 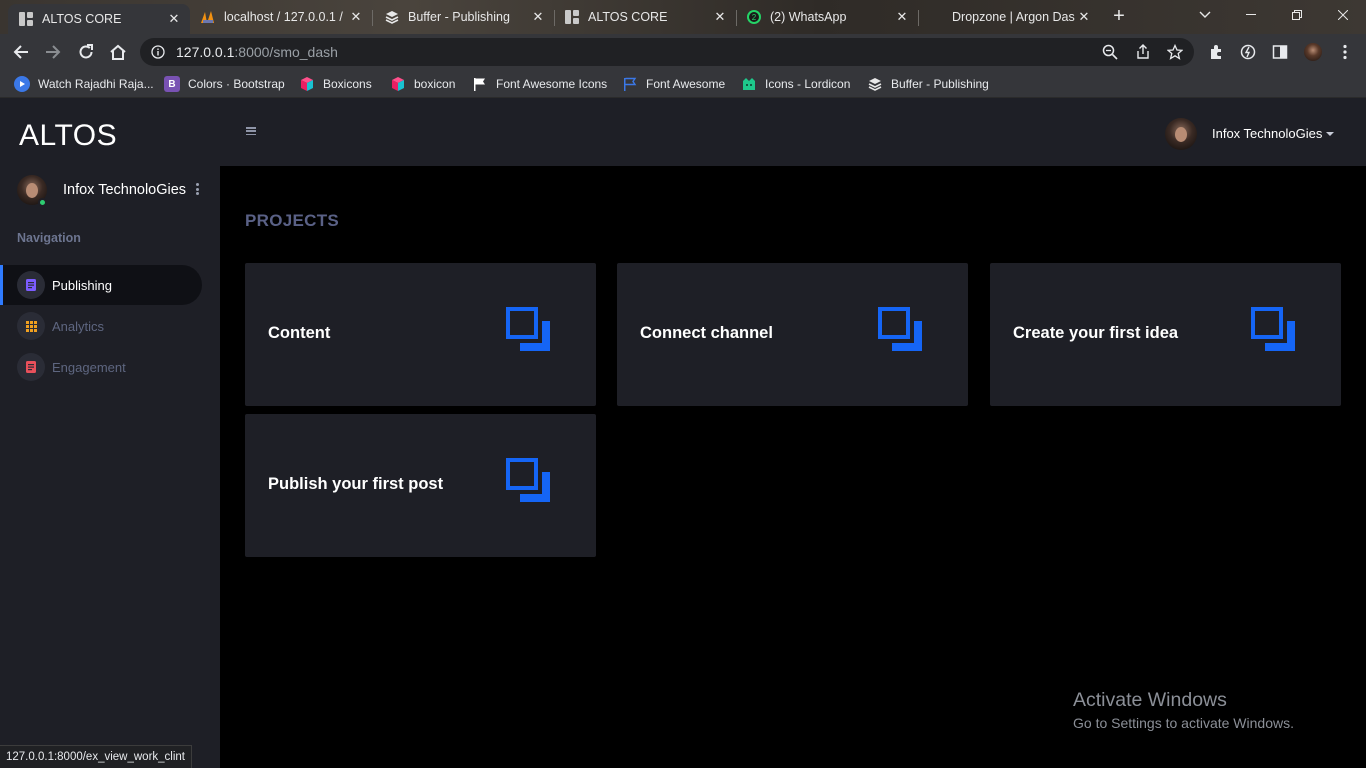 What do you see at coordinates (1313, 52) in the screenshot?
I see `profile-avatar-icon` at bounding box center [1313, 52].